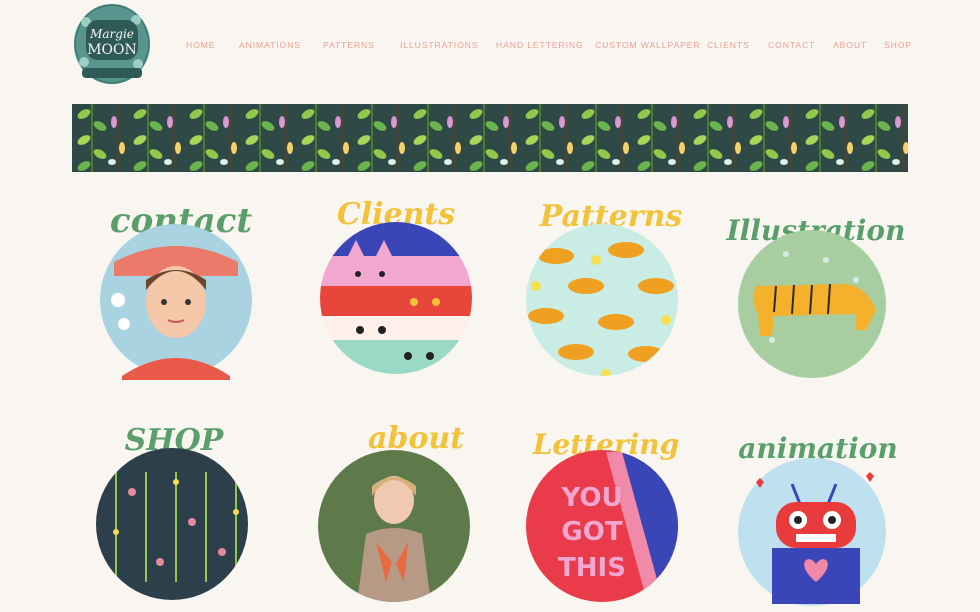  Describe the element at coordinates (591, 498) in the screenshot. I see `lettering-line1: YOU` at that location.